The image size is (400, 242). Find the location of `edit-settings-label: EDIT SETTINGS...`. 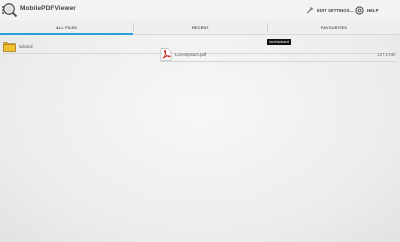

edit-settings-label: EDIT SETTINGS... is located at coordinates (335, 10).